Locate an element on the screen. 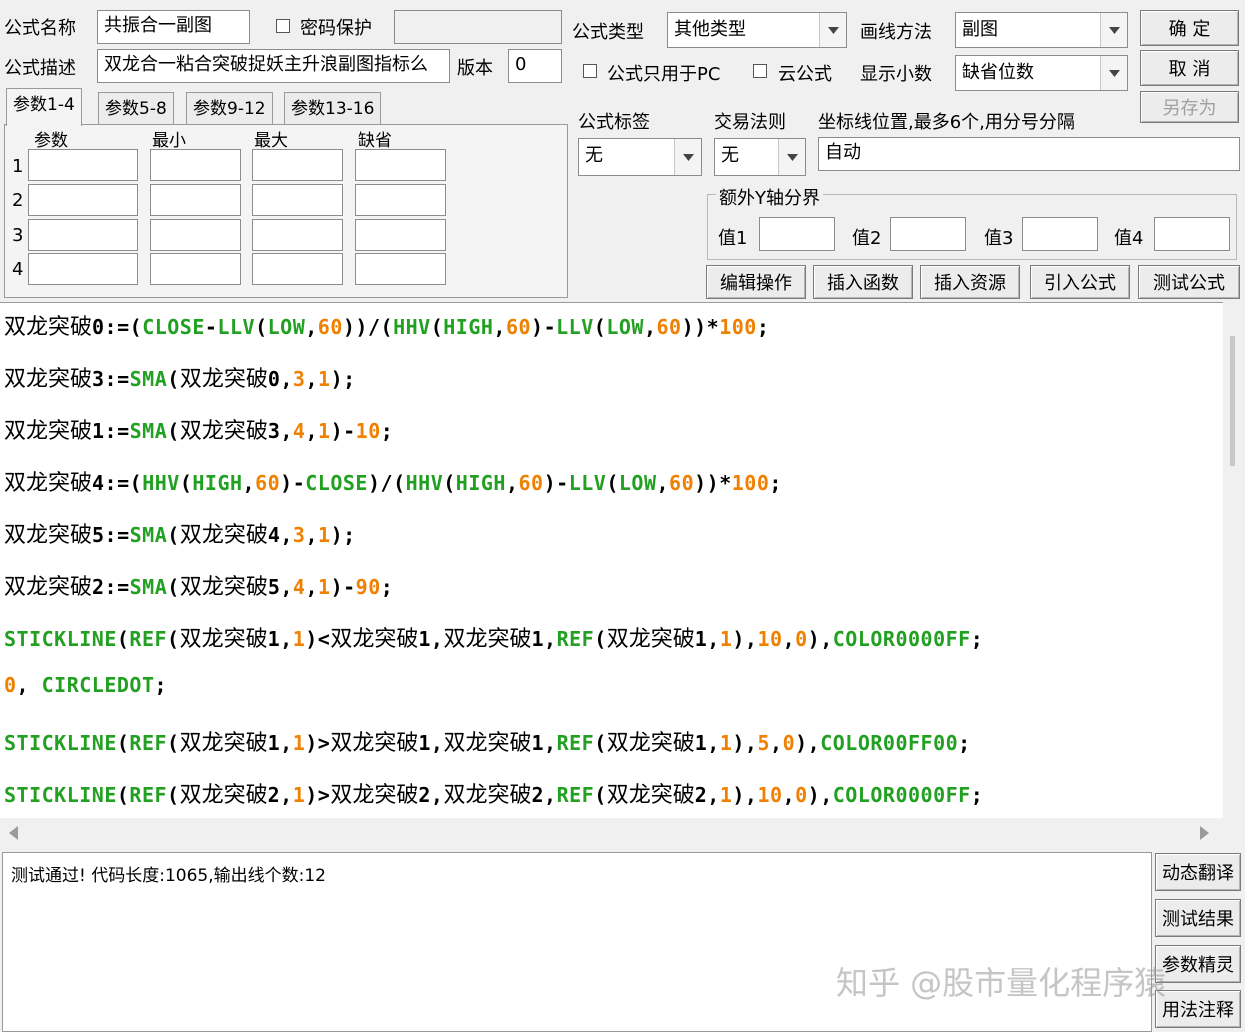  password-input is located at coordinates (478, 27).